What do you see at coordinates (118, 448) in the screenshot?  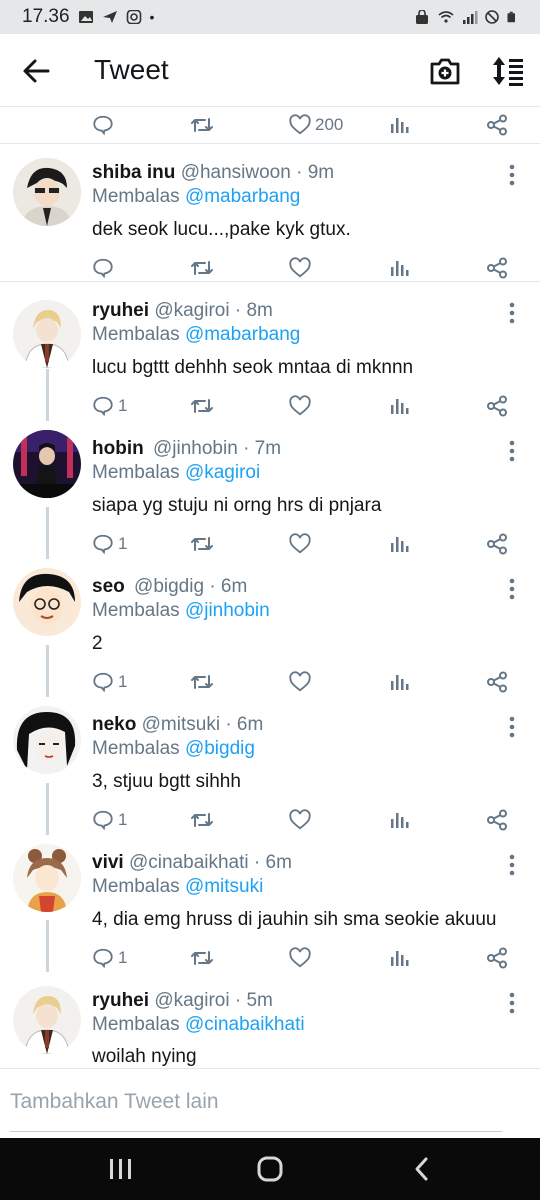 I see `display-name: hobin` at bounding box center [118, 448].